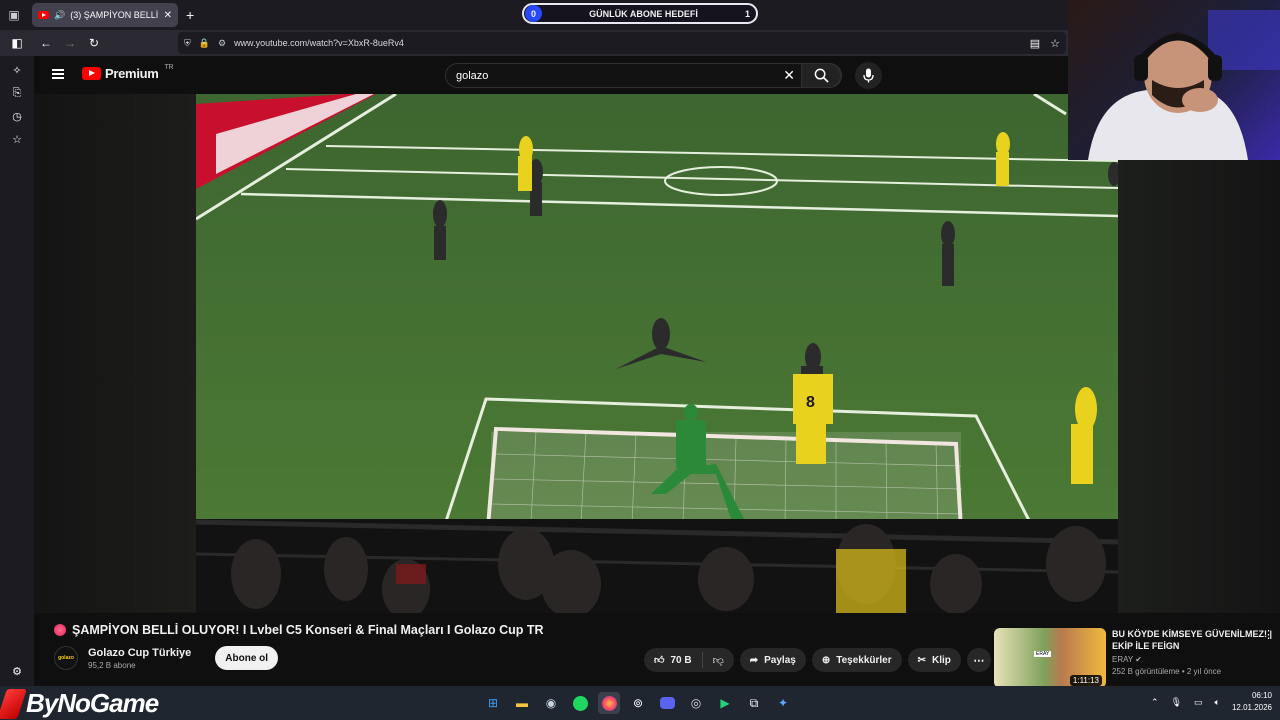 The image size is (1280, 720). I want to click on like-dislike-group: 👍︎ 70 B 👎︎, so click(689, 660).